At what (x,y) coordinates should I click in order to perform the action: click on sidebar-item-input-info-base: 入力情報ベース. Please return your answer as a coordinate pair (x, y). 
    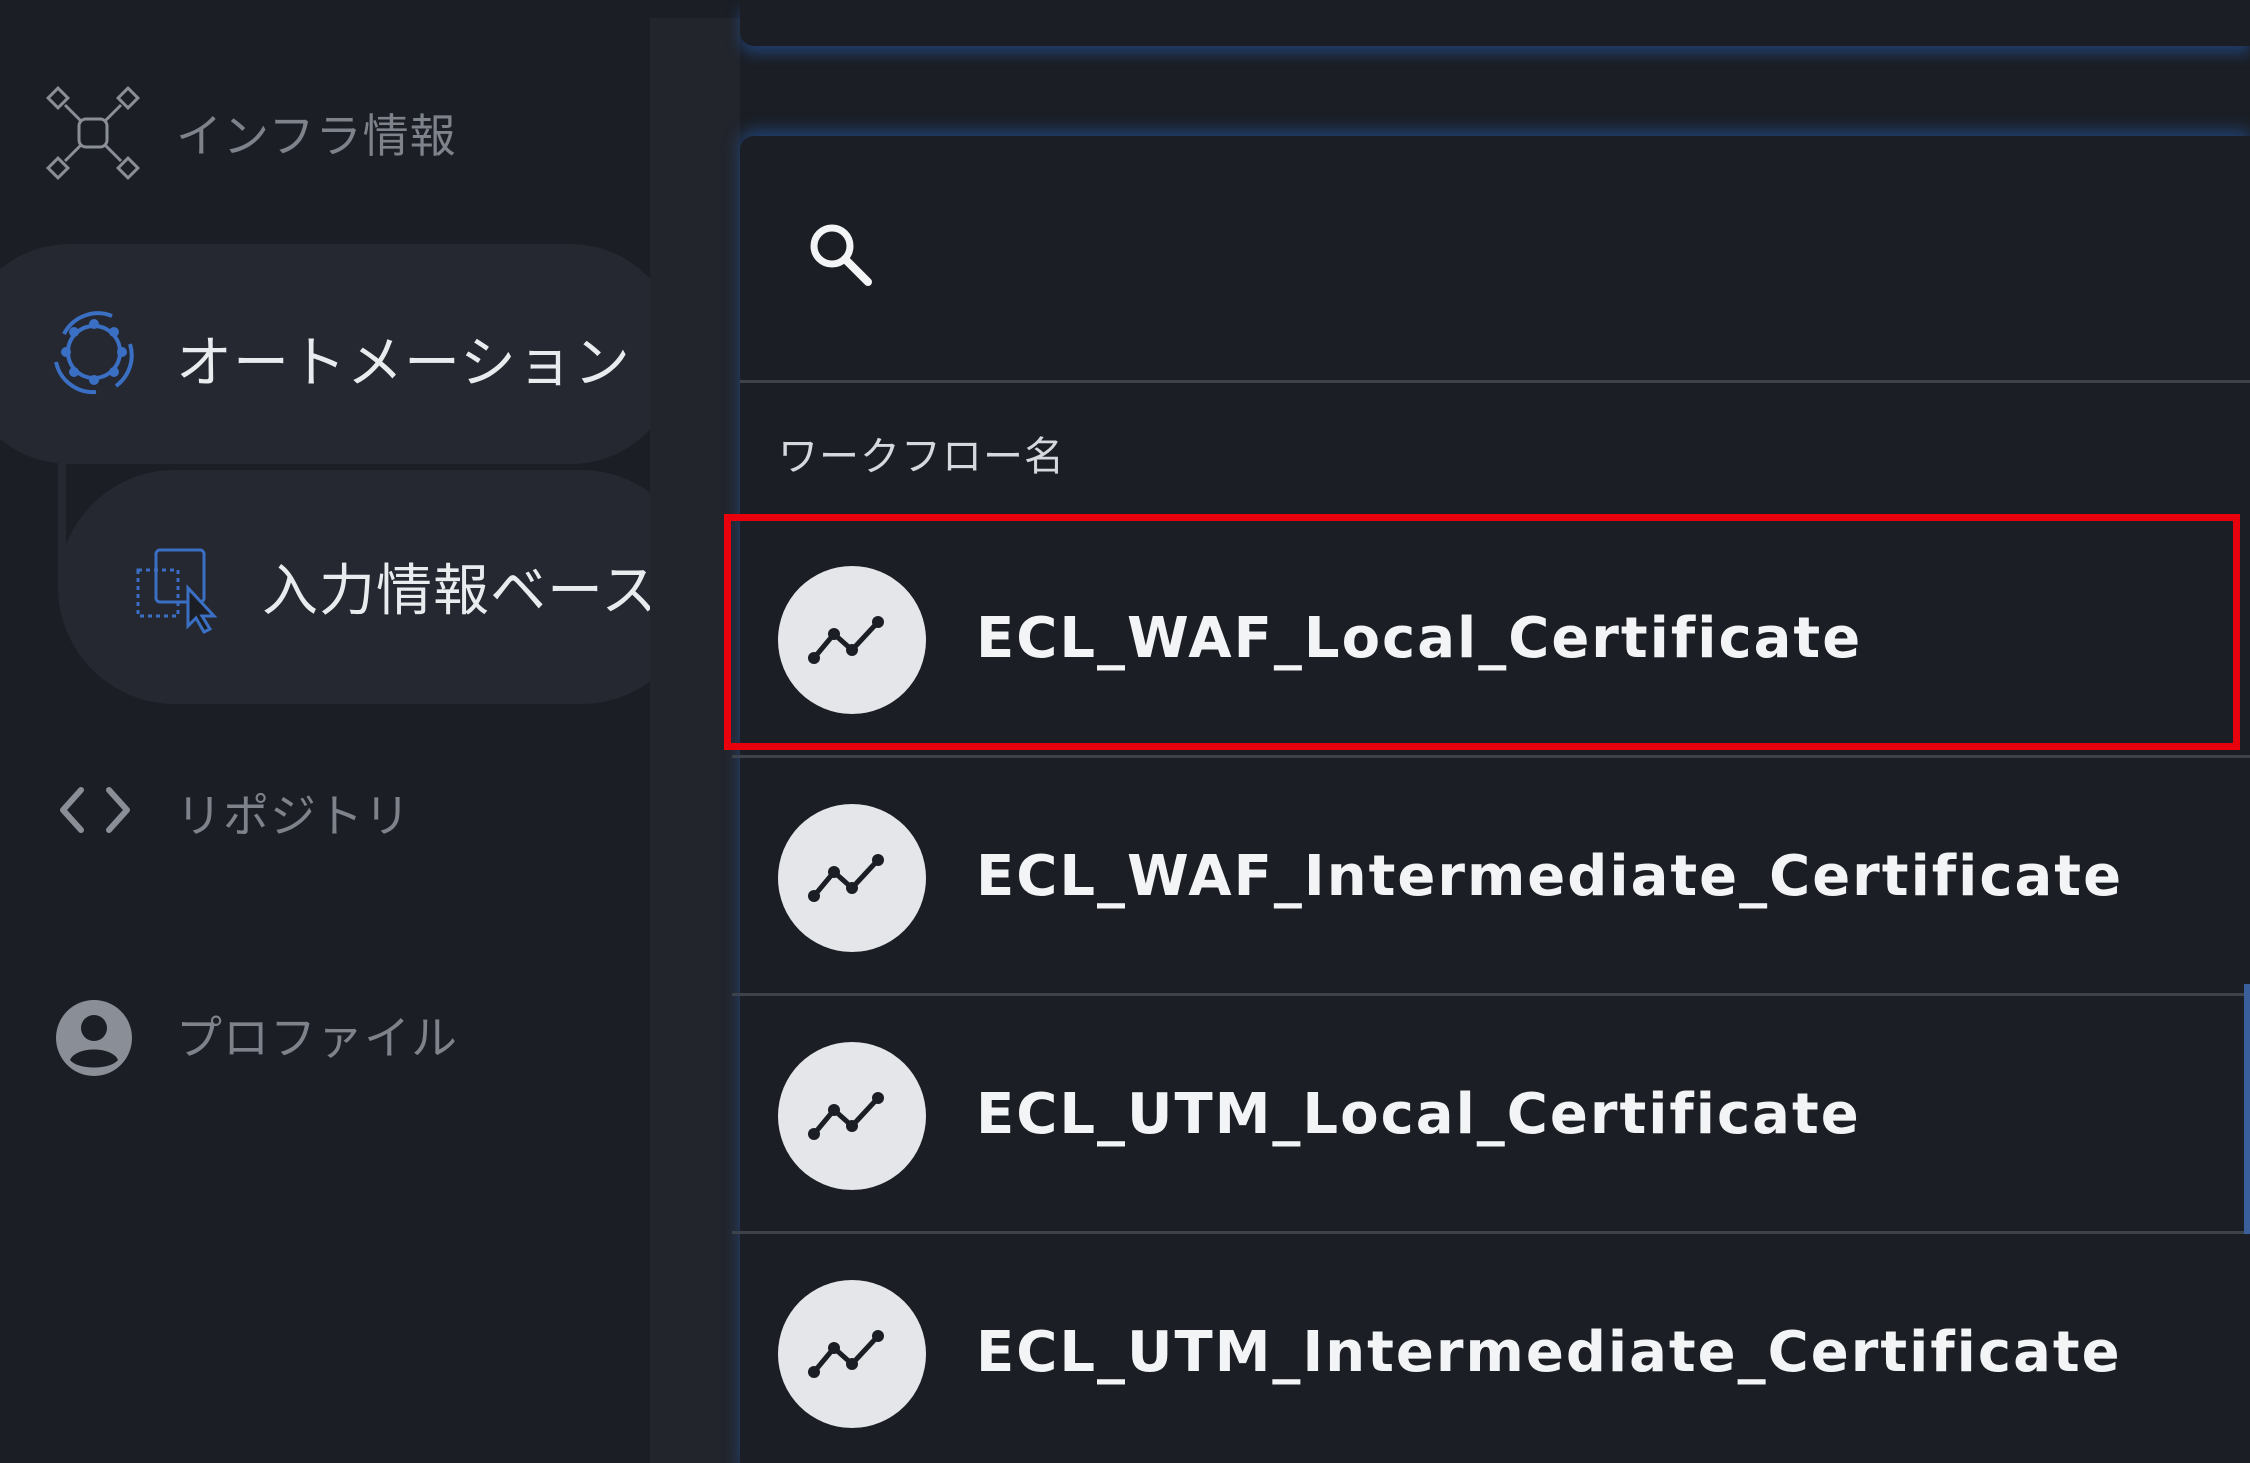
    Looking at the image, I should click on (355, 590).